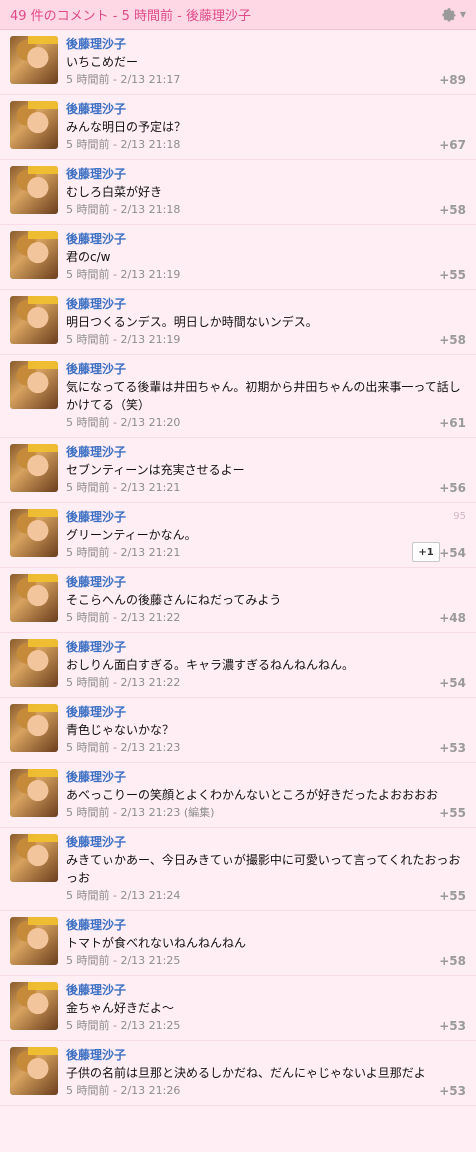  Describe the element at coordinates (267, 961) in the screenshot. I see `comment-meta: 5 時間前 - 2/13 21:25` at that location.